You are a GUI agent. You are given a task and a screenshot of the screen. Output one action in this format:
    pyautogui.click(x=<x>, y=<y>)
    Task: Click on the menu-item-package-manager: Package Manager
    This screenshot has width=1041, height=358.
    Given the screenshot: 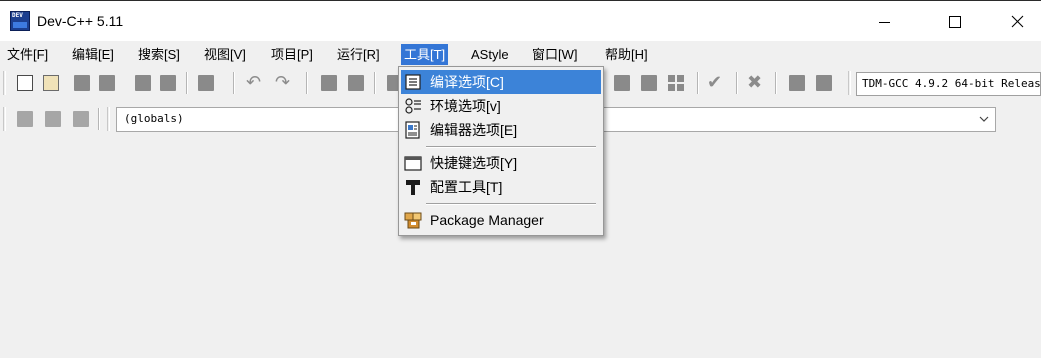 What is the action you would take?
    pyautogui.click(x=501, y=220)
    